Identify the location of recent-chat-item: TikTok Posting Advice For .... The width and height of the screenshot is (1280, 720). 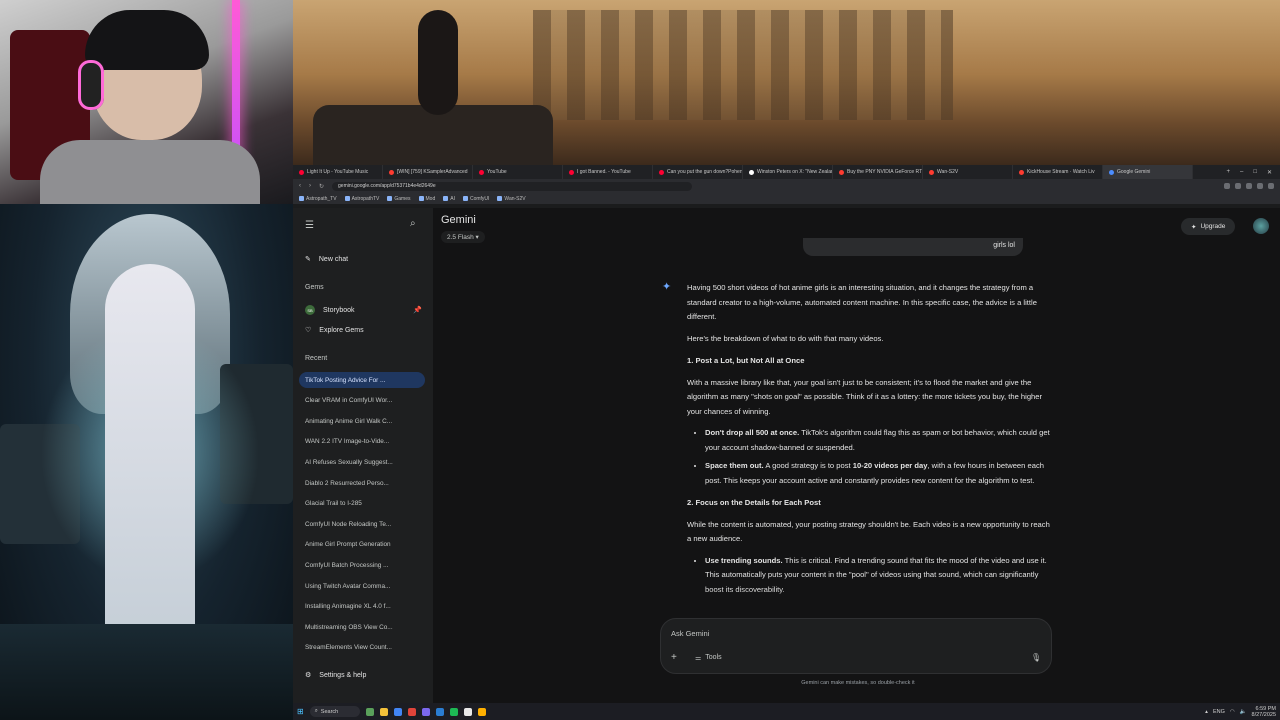
(362, 380).